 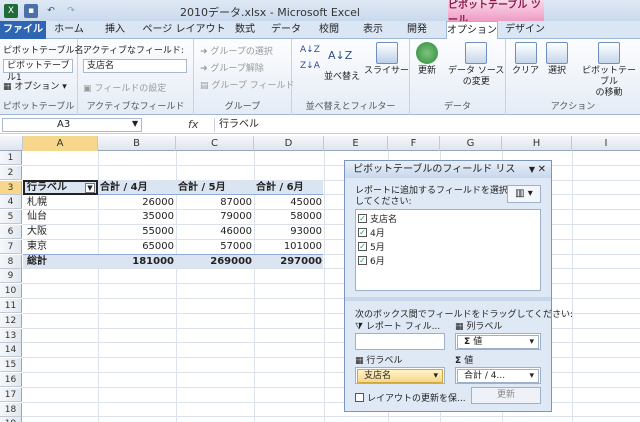 I want to click on undo-icon: ↶, so click(x=51, y=11).